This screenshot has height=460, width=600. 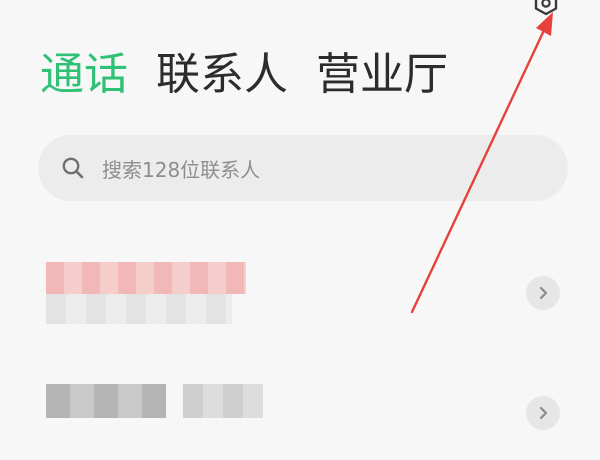 I want to click on tab-service-hall: 营业厅, so click(x=382, y=75).